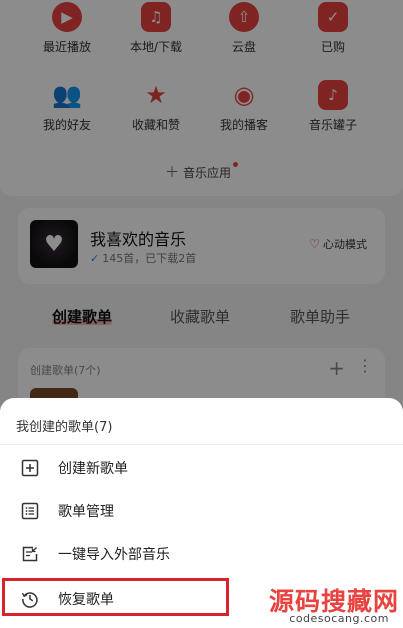 The height and width of the screenshot is (628, 403). What do you see at coordinates (201, 554) in the screenshot?
I see `sheet-item-import: 一键导入外部音乐` at bounding box center [201, 554].